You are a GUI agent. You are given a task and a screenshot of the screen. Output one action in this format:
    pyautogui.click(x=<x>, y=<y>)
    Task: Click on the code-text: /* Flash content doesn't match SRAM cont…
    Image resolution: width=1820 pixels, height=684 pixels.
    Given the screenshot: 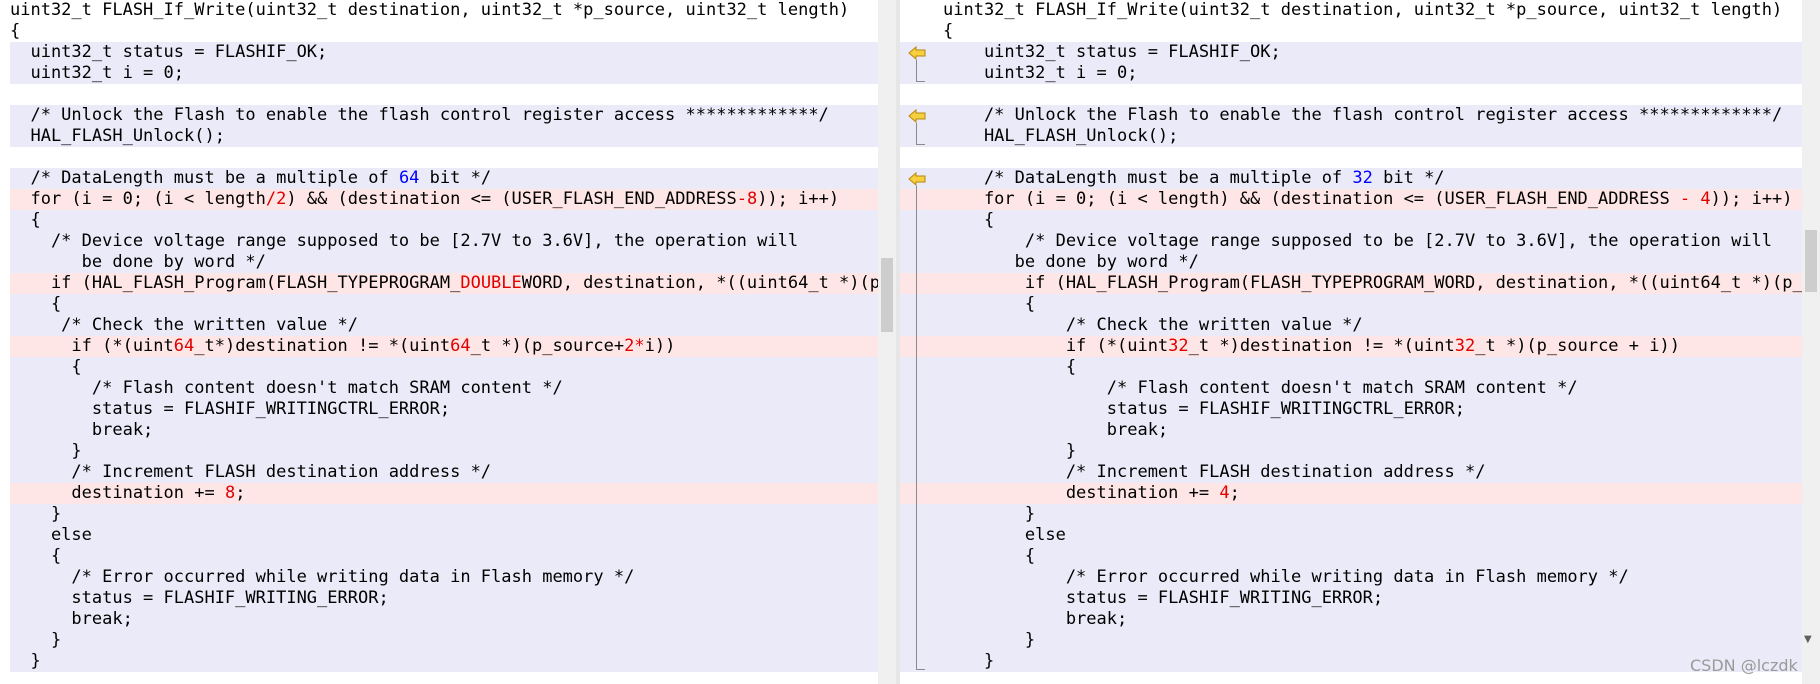 What is the action you would take?
    pyautogui.click(x=1360, y=388)
    